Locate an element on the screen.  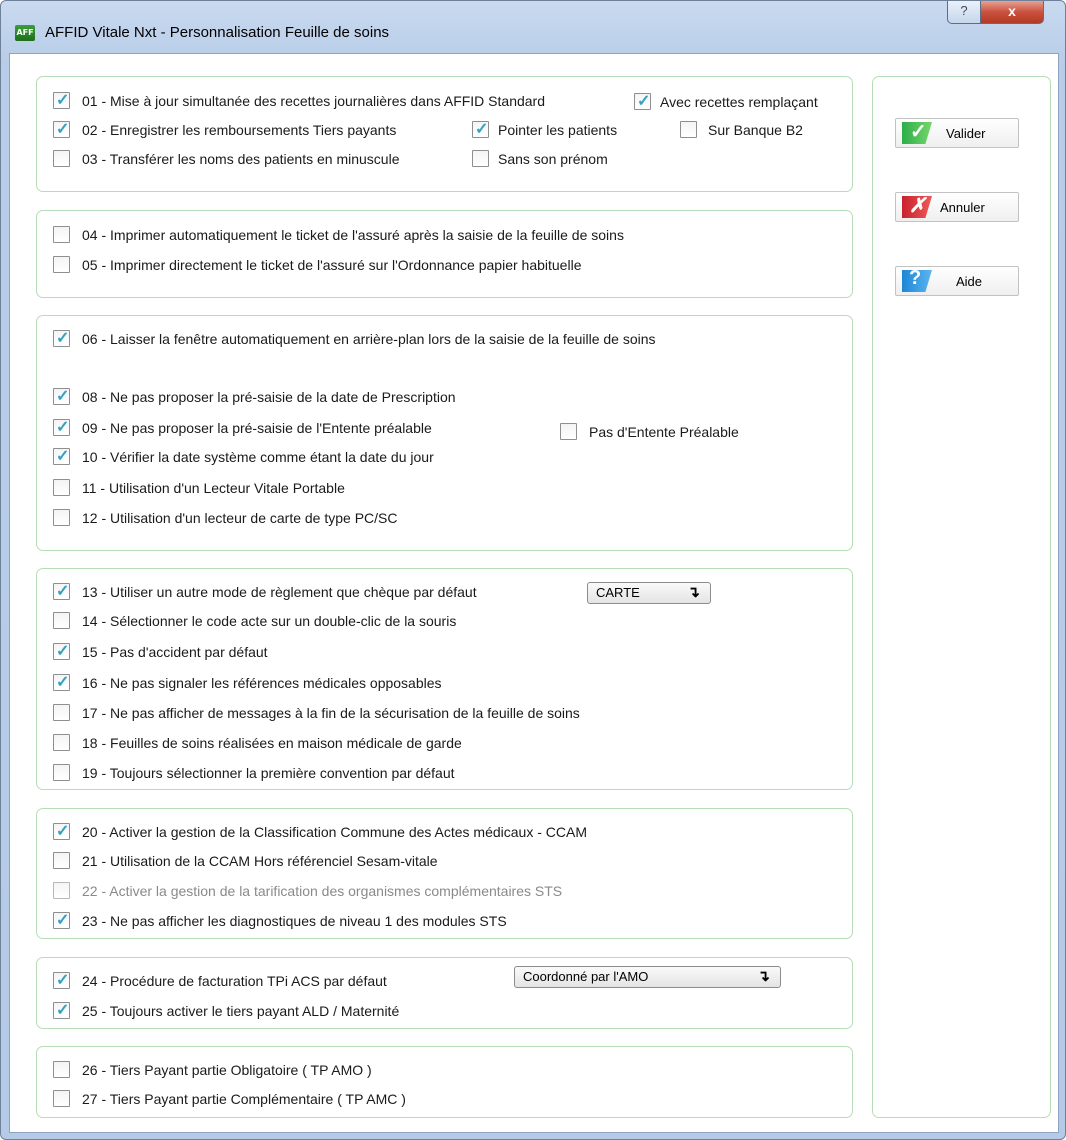
dropdown-value: CARTE is located at coordinates (618, 592).